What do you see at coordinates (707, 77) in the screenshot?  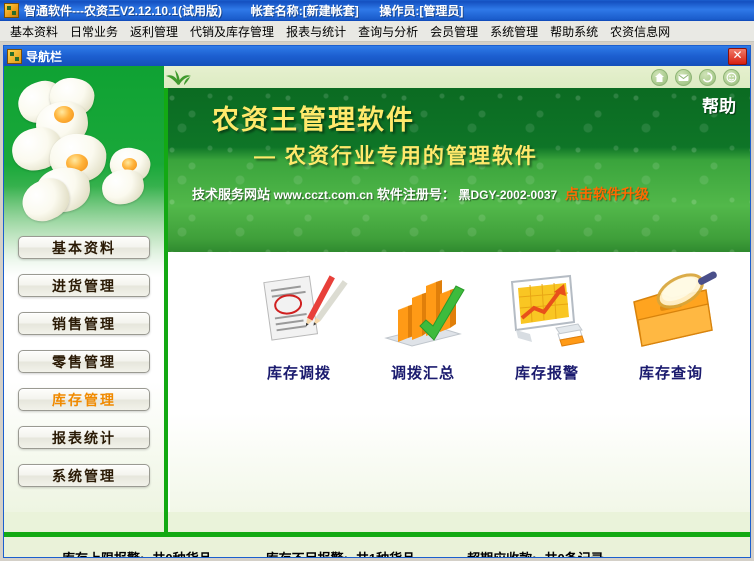 I see `refresh-icon` at bounding box center [707, 77].